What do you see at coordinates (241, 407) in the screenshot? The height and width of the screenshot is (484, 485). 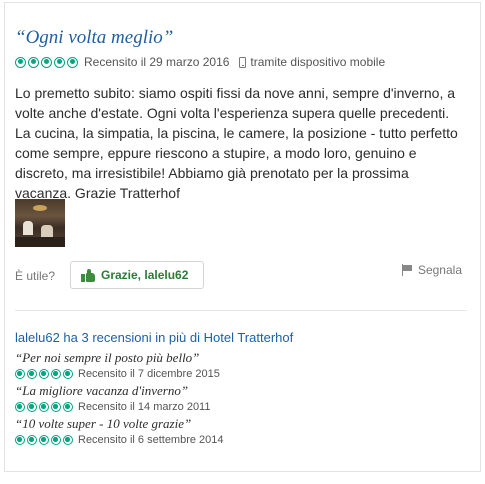 I see `more-review-meta: Recensito il 14 marzo 2011` at bounding box center [241, 407].